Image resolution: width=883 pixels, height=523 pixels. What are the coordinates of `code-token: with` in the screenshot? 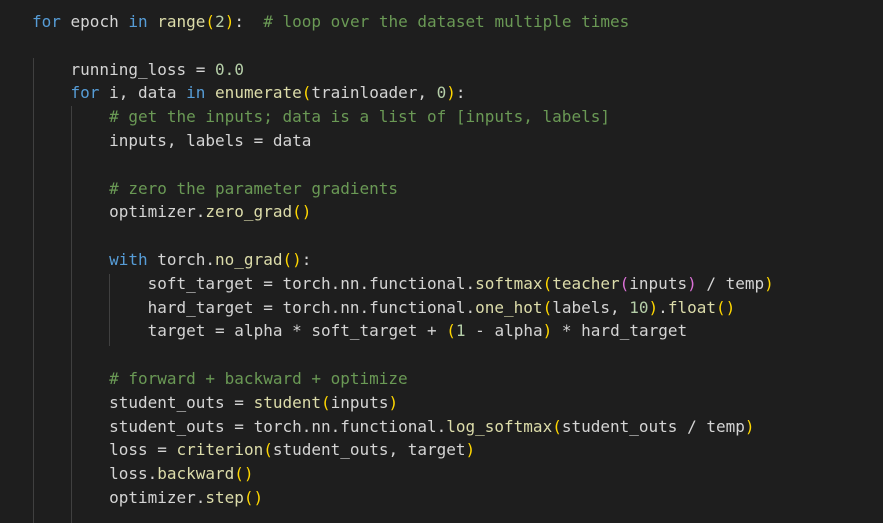 It's located at (128, 259).